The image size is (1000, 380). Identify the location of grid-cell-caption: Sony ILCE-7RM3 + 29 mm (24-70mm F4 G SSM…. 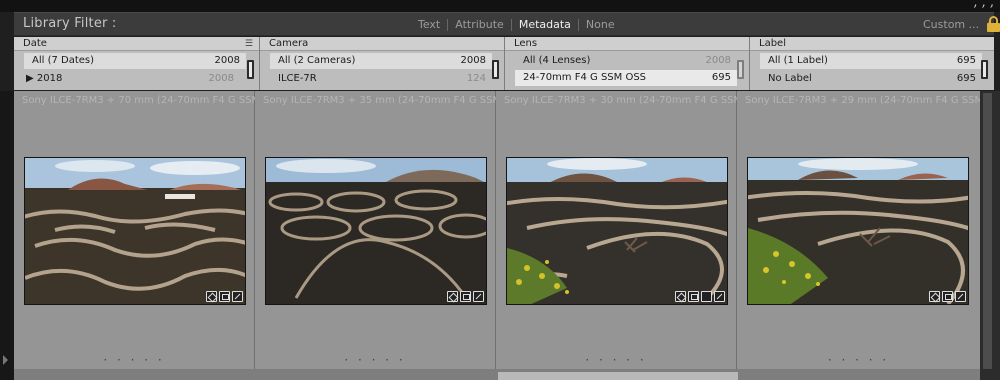
(872, 100).